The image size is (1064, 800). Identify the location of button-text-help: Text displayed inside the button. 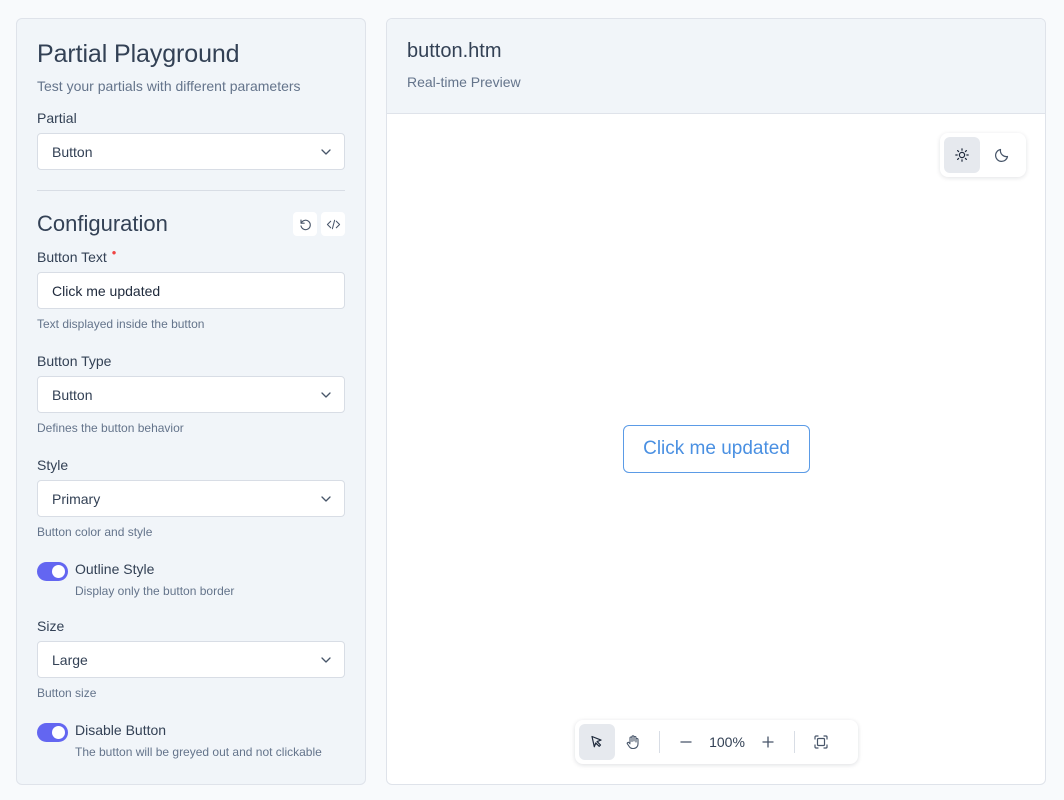
(121, 324).